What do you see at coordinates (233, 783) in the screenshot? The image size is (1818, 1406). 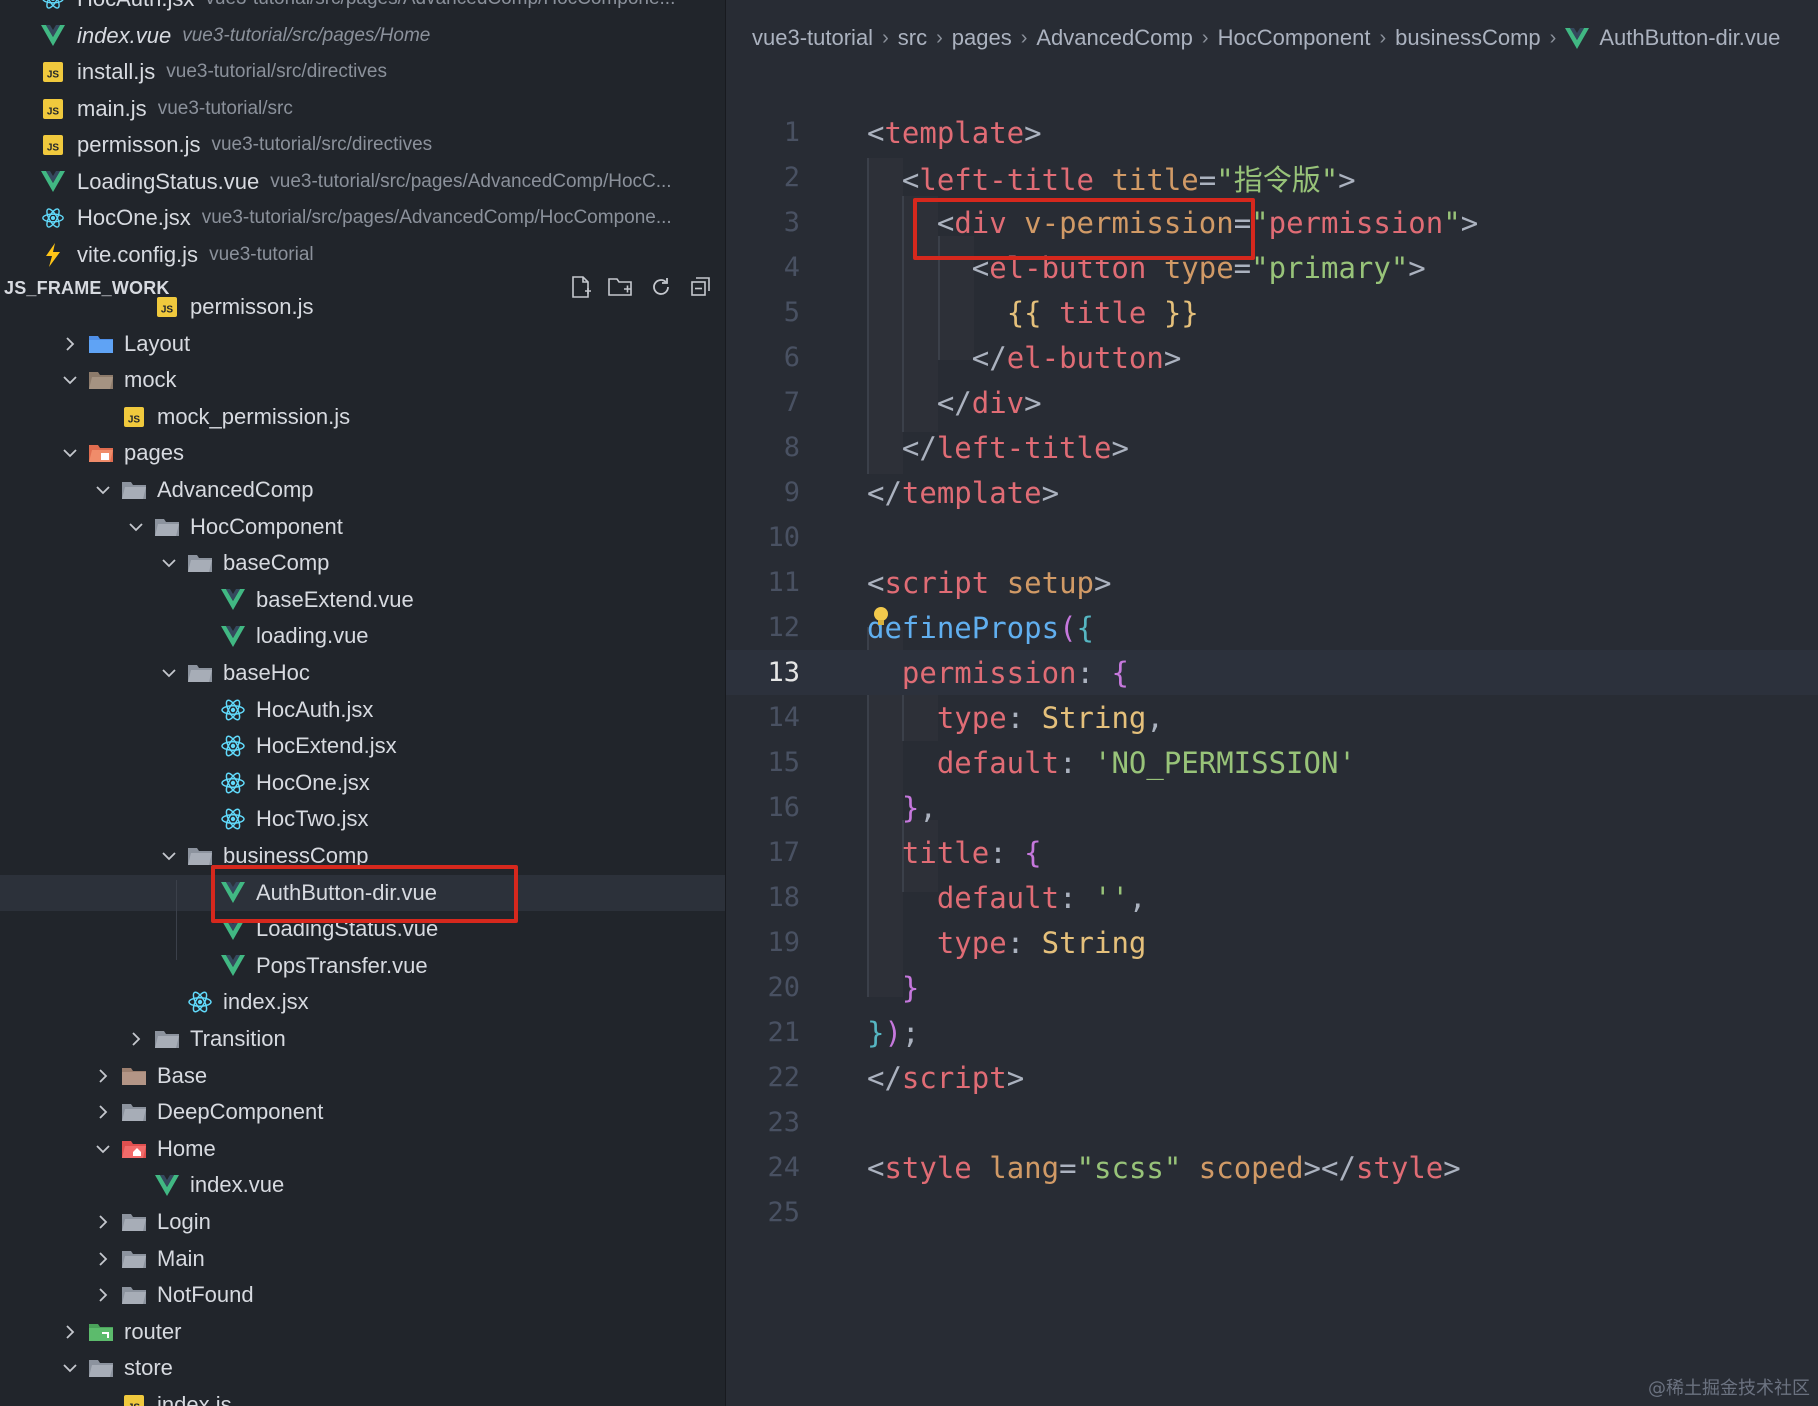 I see `react-icon` at bounding box center [233, 783].